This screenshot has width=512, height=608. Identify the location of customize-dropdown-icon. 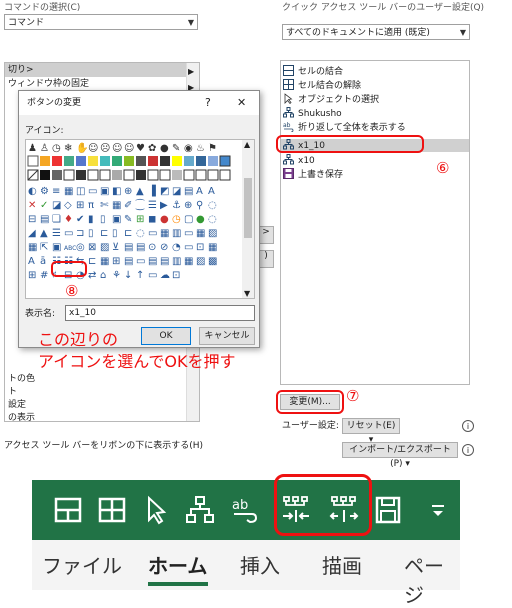
(438, 510).